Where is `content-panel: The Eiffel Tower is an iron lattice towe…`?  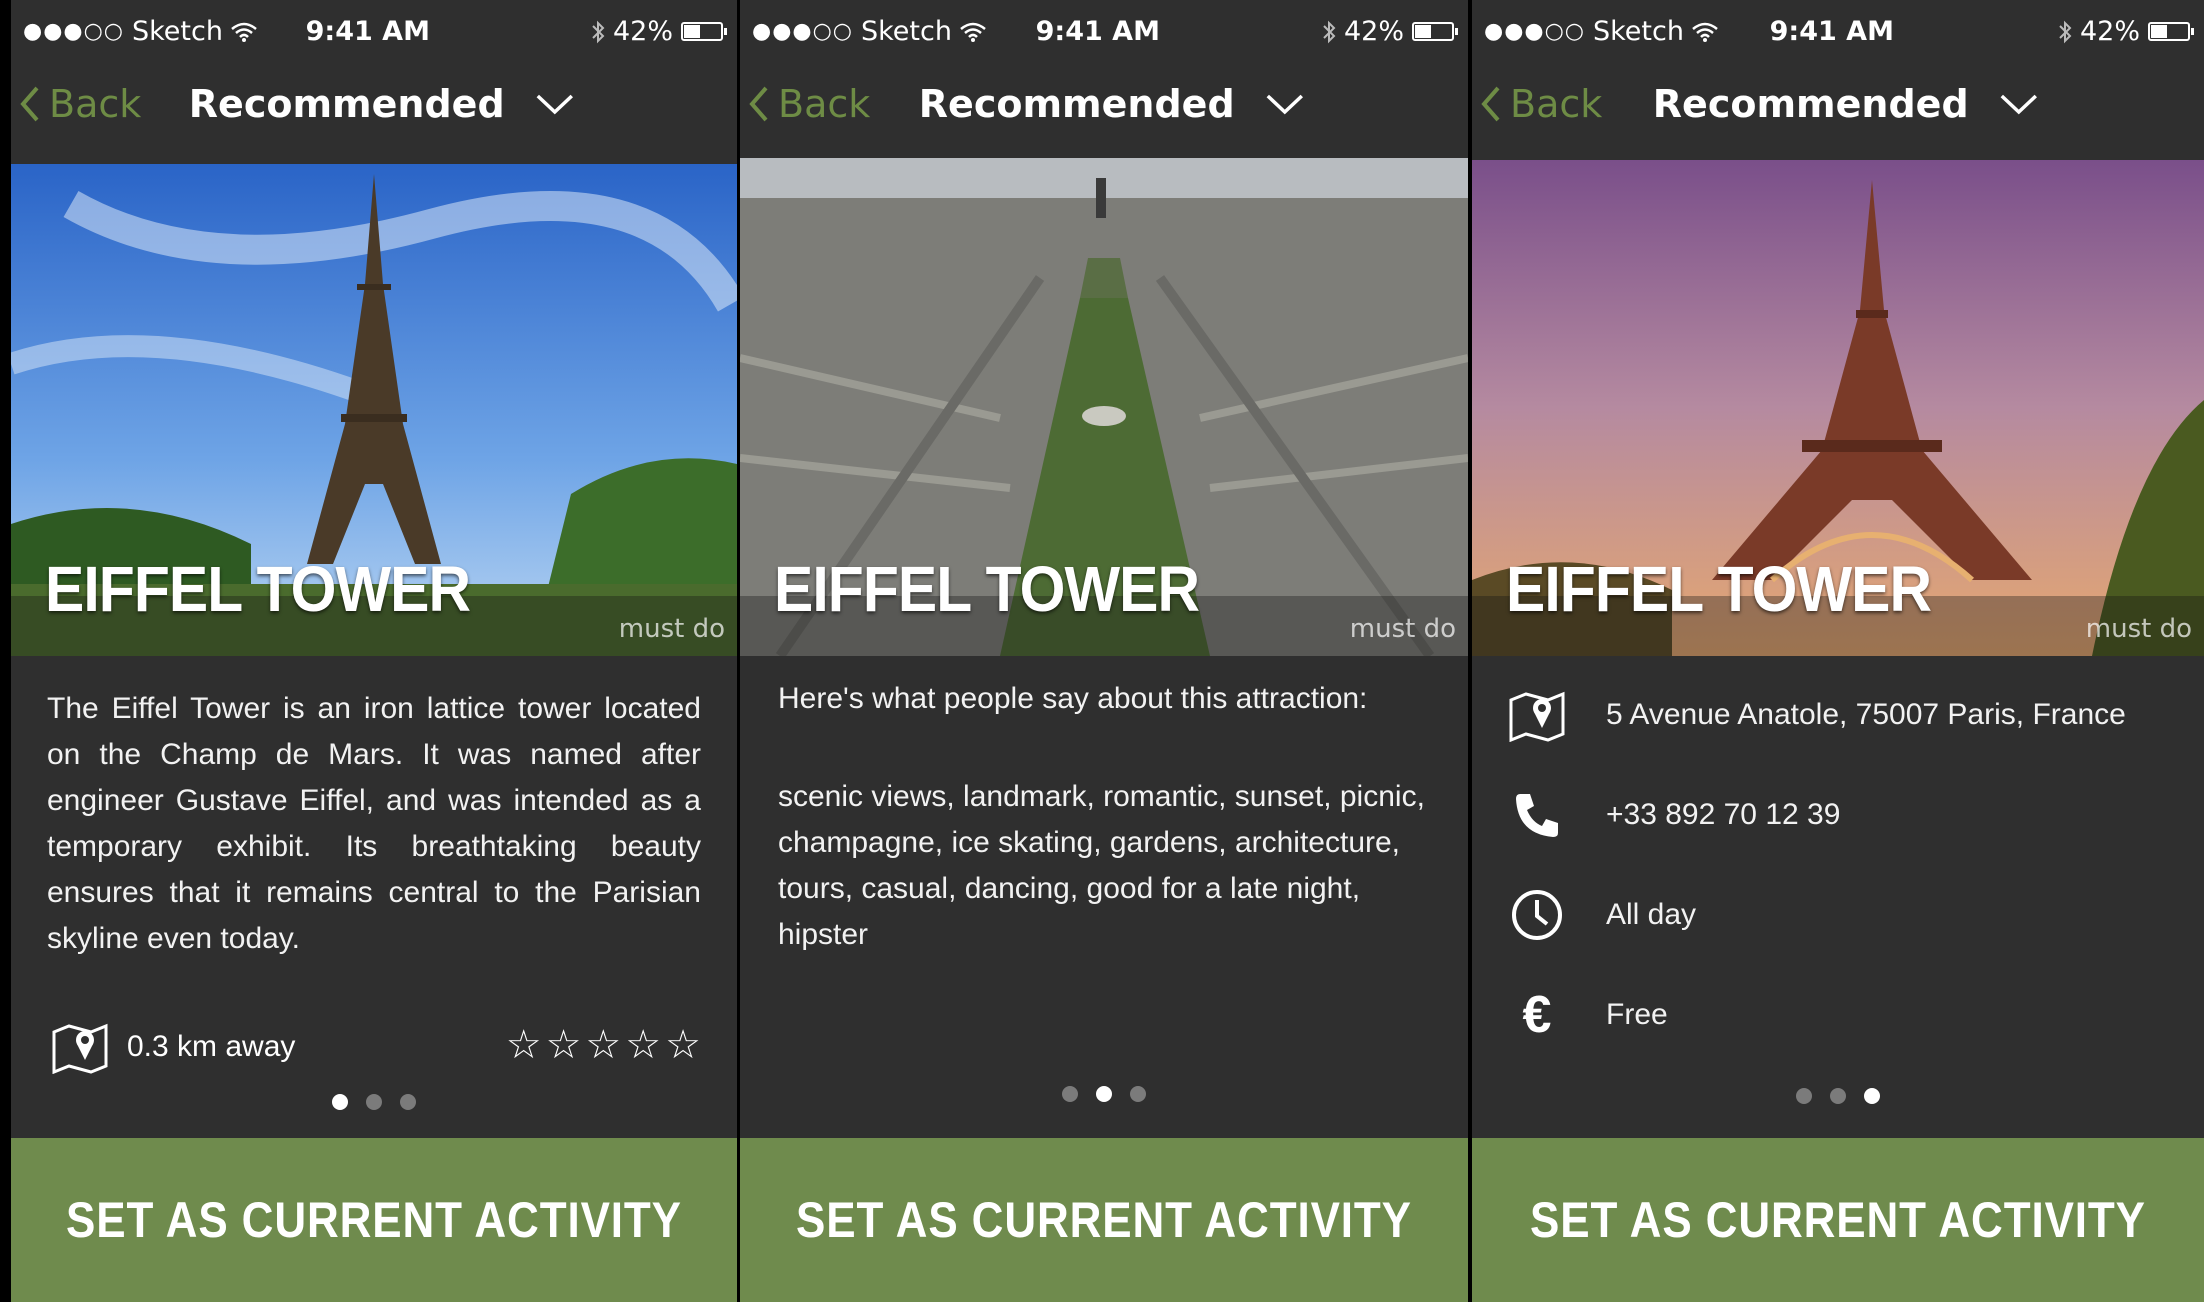 content-panel: The Eiffel Tower is an iron lattice towe… is located at coordinates (374, 897).